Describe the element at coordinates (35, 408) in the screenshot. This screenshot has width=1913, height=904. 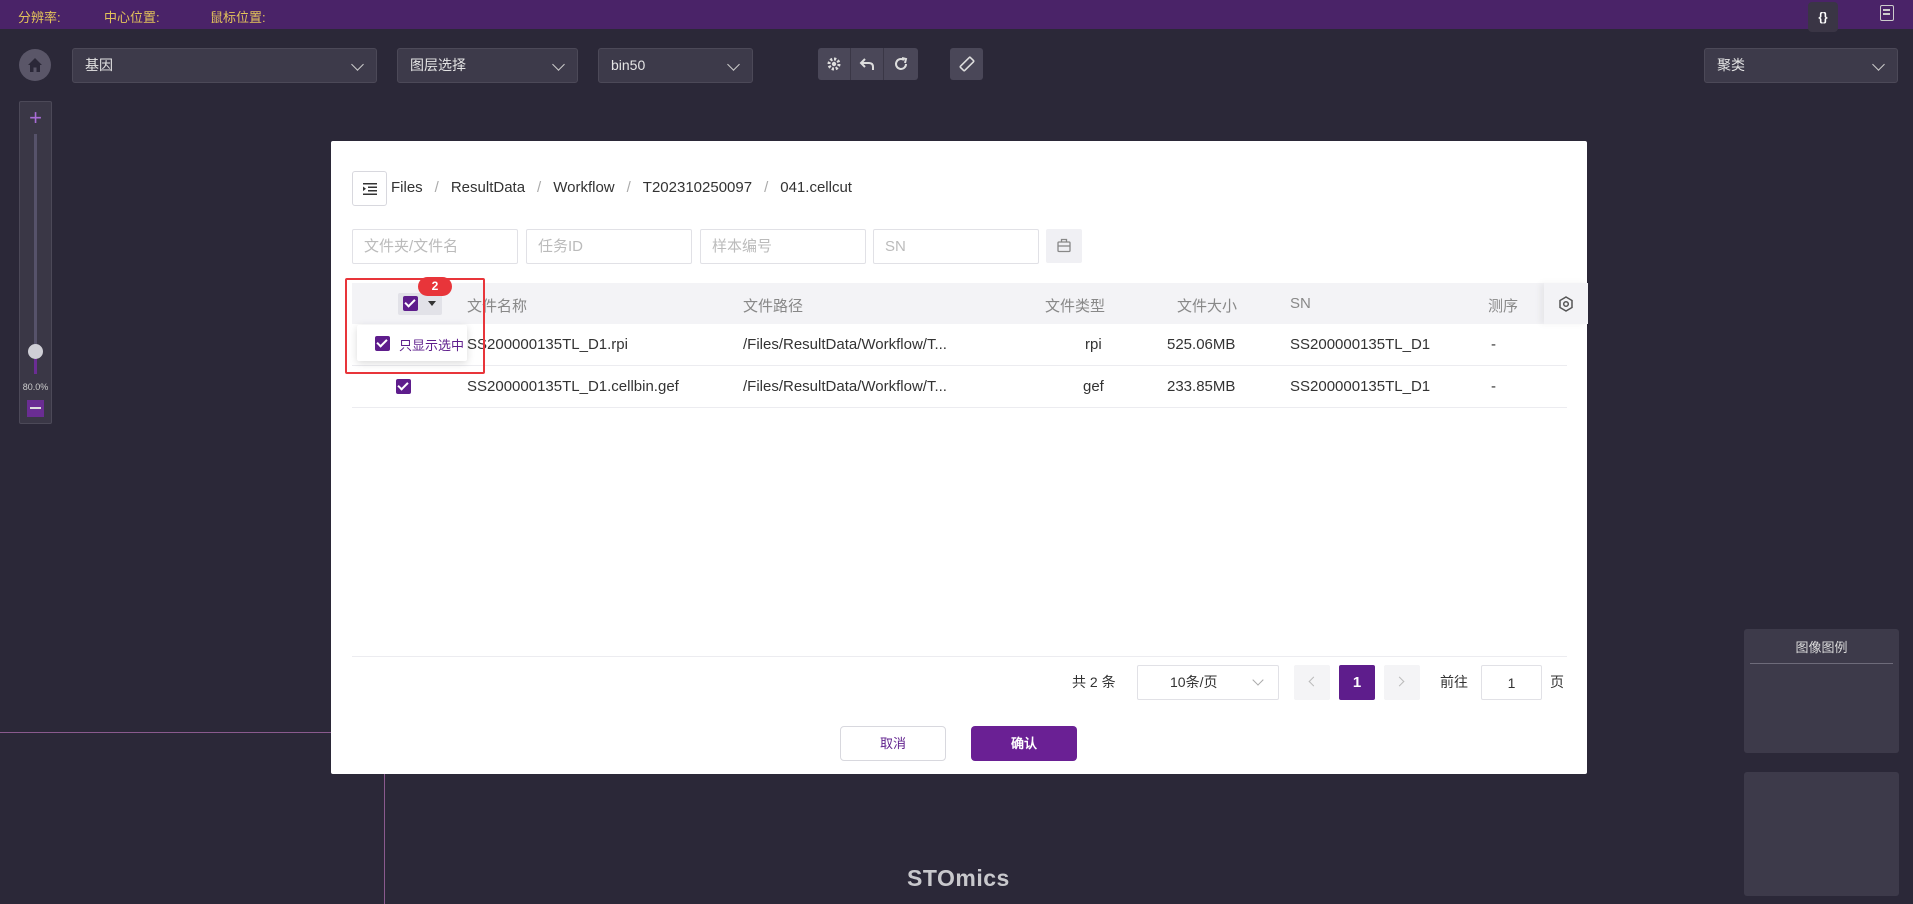
I see `zoom-out-button` at that location.